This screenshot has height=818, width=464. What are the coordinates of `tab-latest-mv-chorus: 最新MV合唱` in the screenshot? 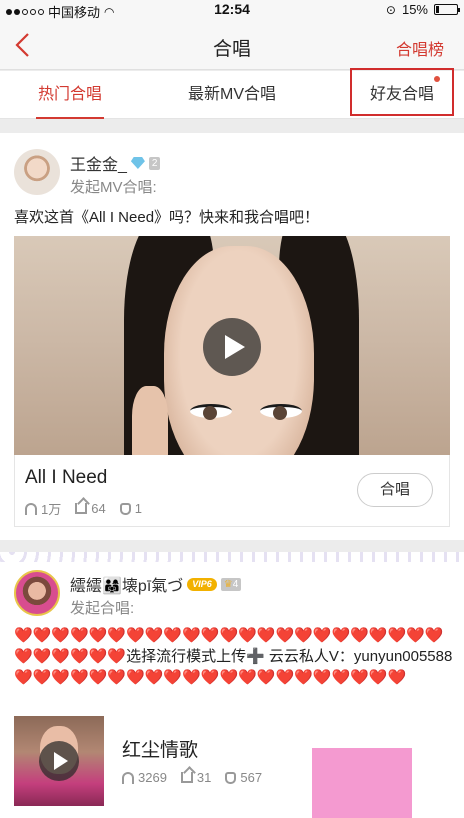 It's located at (232, 95).